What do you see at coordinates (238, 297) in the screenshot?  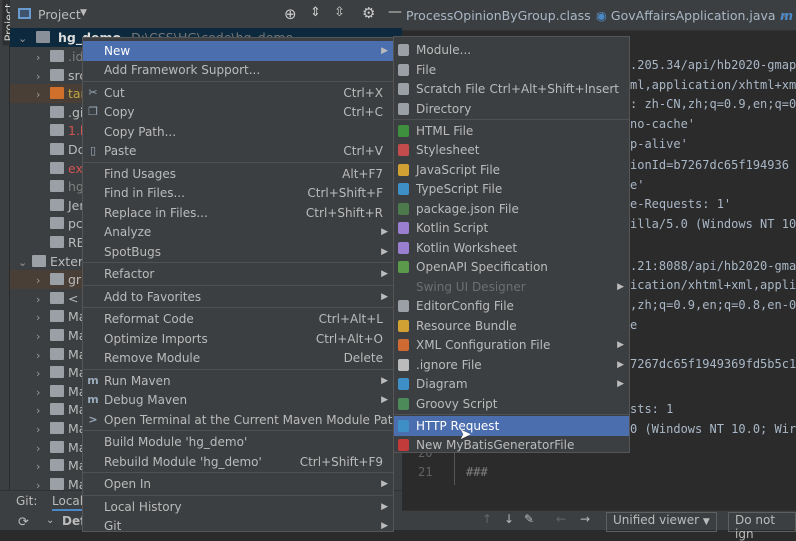 I see `menu-item-add-to-favorites: Add to Favorites ▶` at bounding box center [238, 297].